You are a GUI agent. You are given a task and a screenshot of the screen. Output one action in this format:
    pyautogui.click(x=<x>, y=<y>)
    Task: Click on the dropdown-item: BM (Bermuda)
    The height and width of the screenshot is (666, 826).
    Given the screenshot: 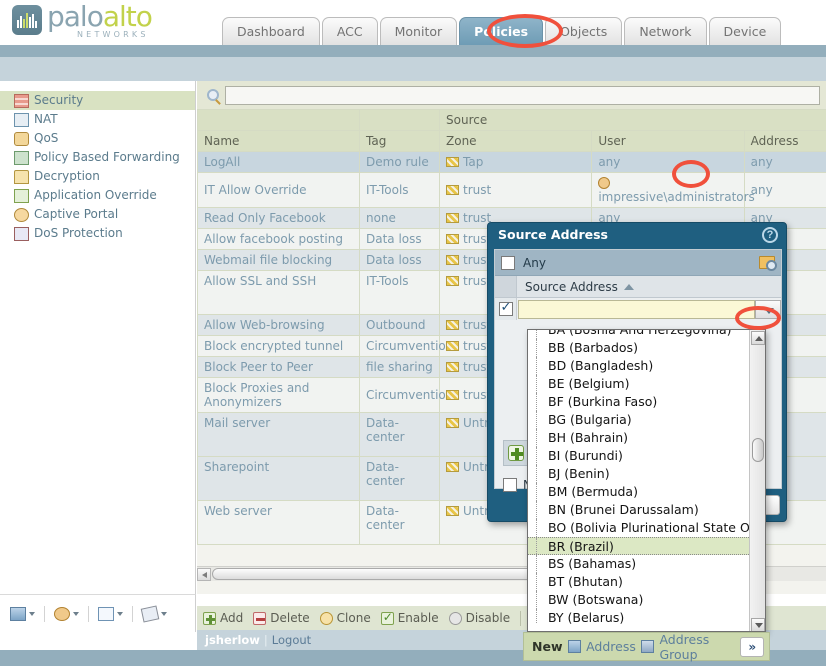 What is the action you would take?
    pyautogui.click(x=639, y=492)
    